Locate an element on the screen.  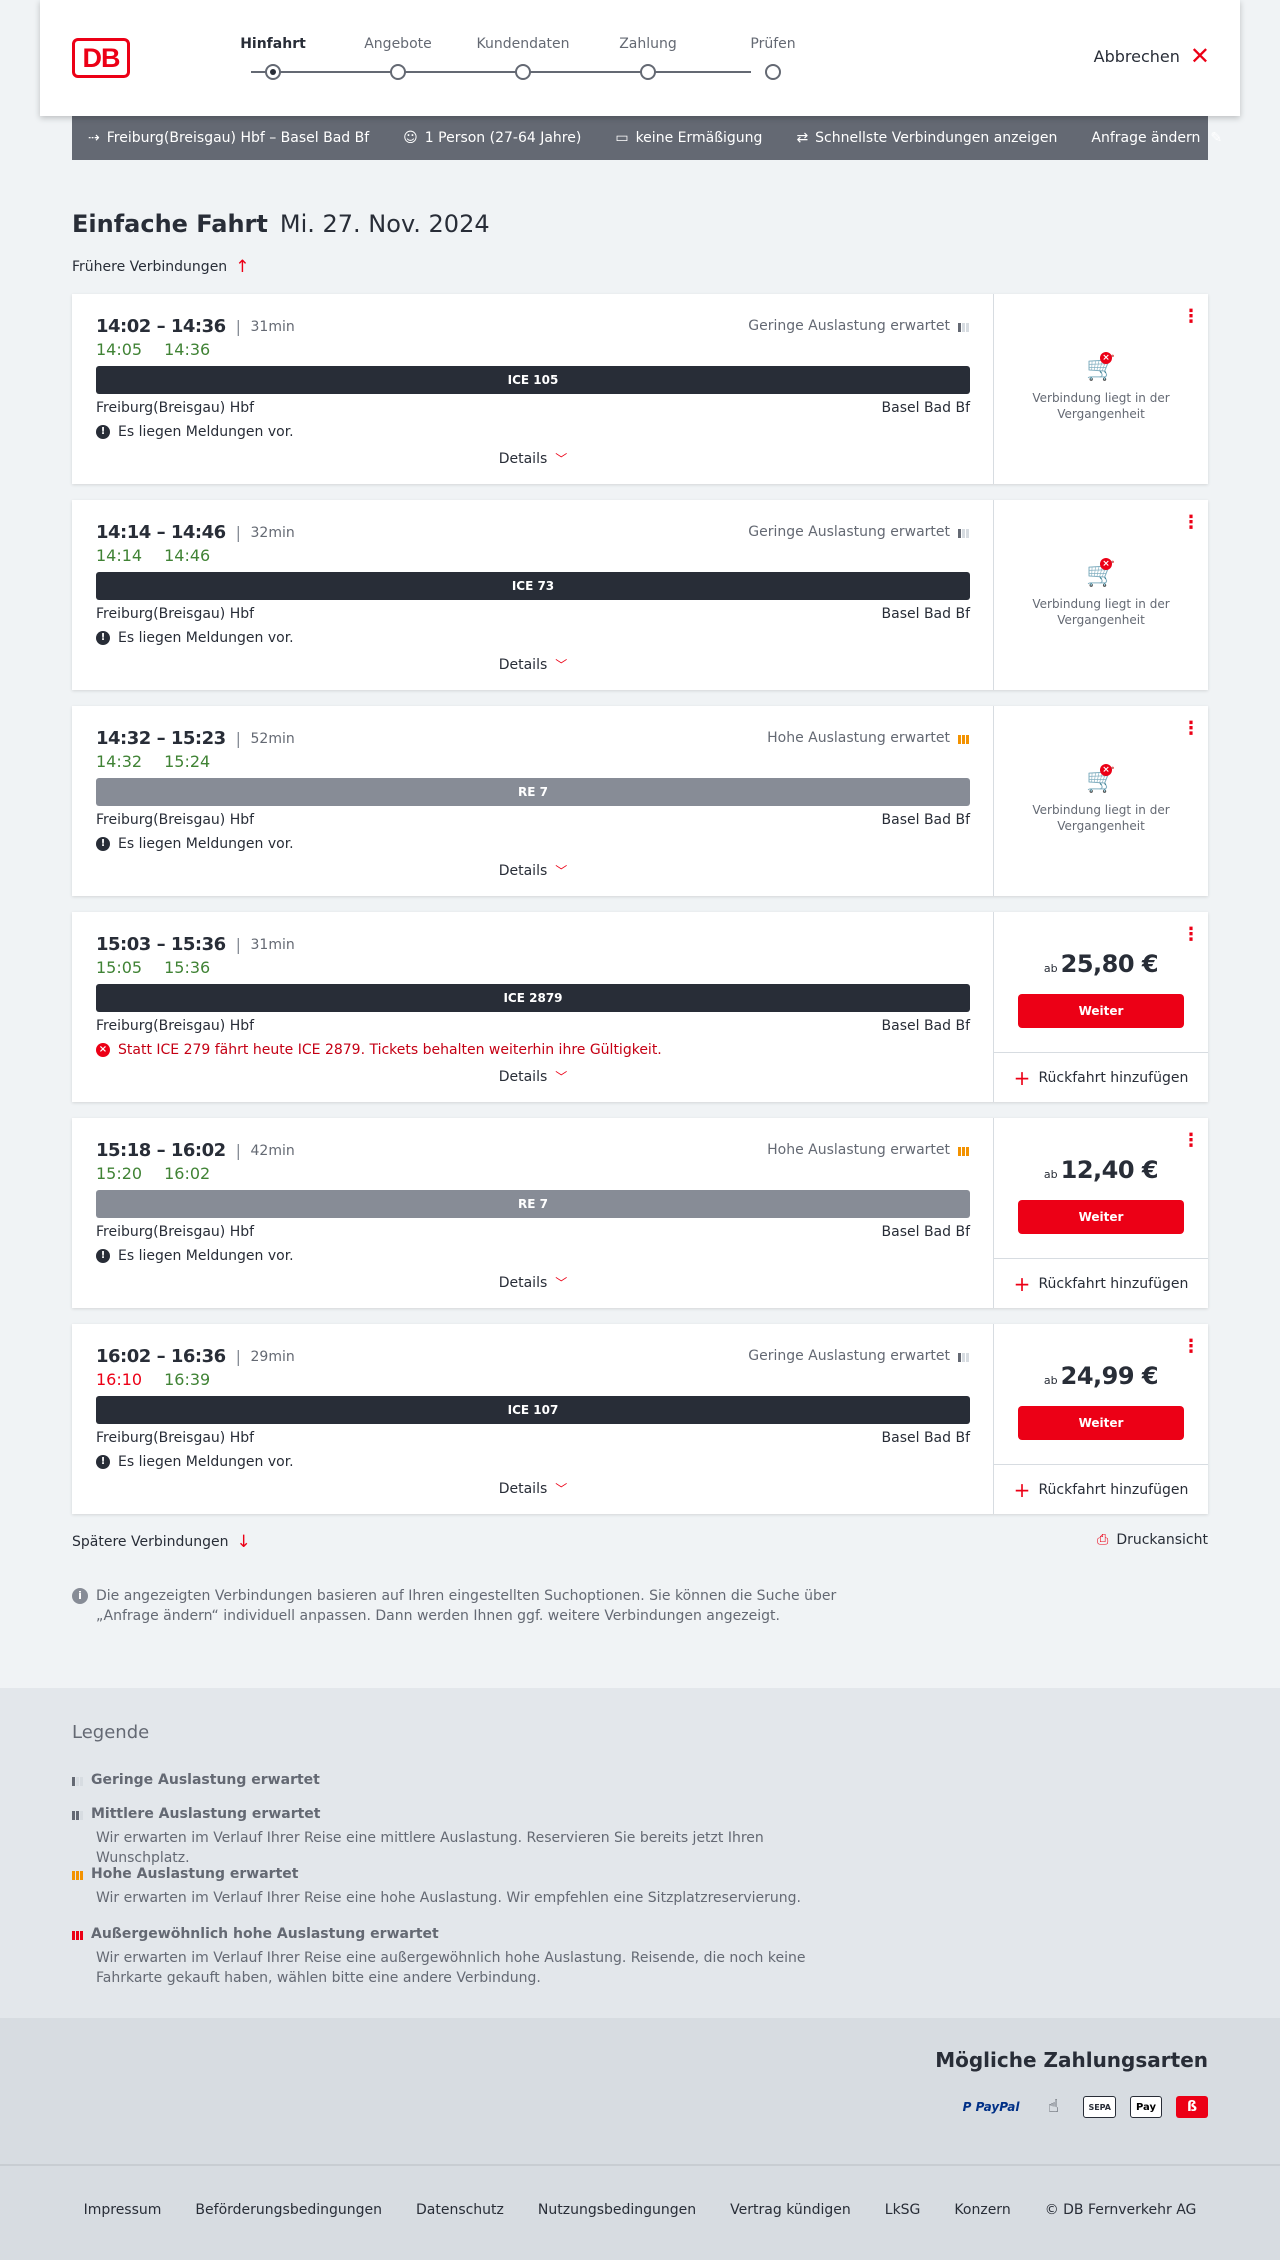
route-text: Freiburg(Breisgau) Hbf – Basel Bad Bf is located at coordinates (238, 138).